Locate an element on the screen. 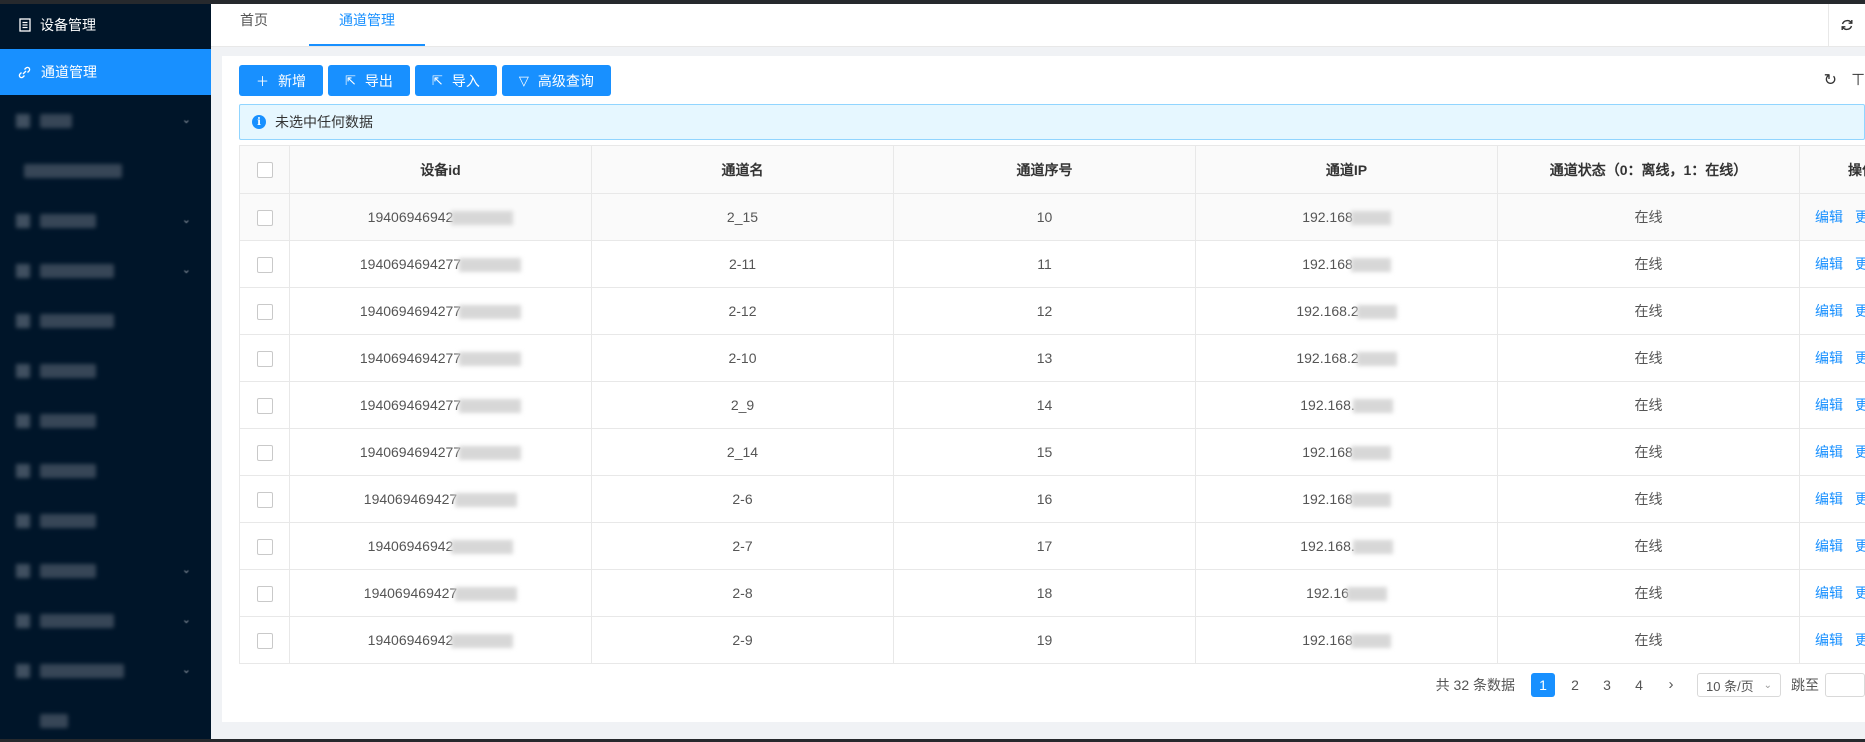 This screenshot has height=742, width=1865. channel-ip-cell: 192.168 is located at coordinates (1346, 499).